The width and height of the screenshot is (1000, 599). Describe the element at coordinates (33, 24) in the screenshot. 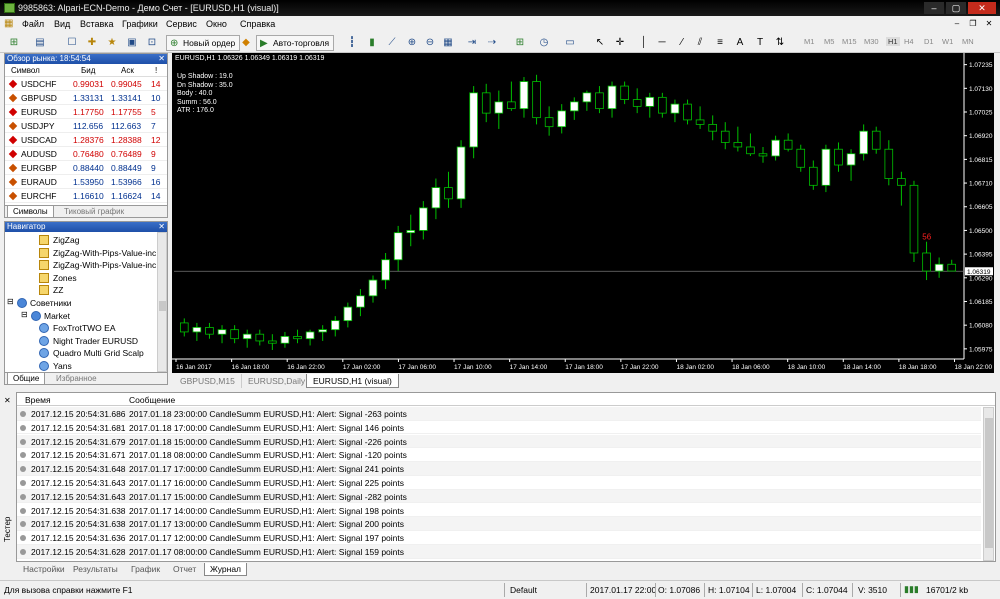

I see `menu-file: Файл` at that location.